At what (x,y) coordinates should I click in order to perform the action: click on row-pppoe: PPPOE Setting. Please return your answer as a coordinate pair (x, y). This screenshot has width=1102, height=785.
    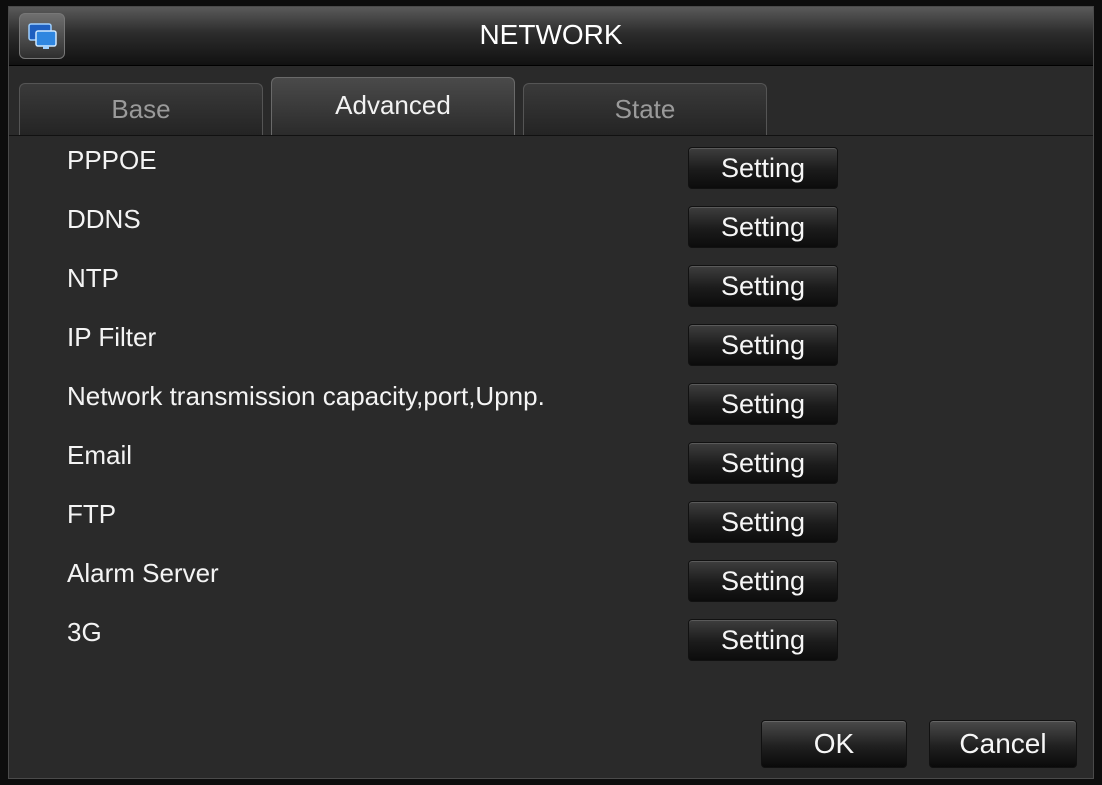
    Looking at the image, I should click on (551, 166).